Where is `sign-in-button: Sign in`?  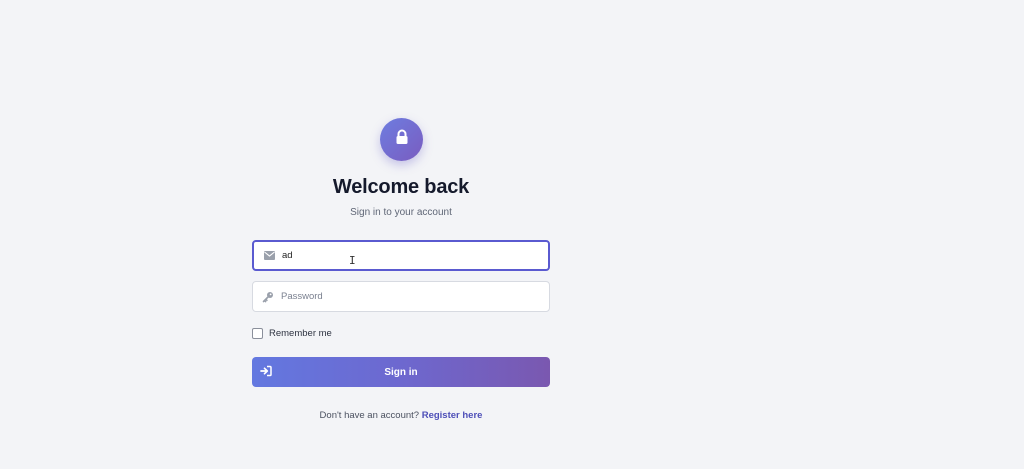 sign-in-button: Sign in is located at coordinates (401, 372).